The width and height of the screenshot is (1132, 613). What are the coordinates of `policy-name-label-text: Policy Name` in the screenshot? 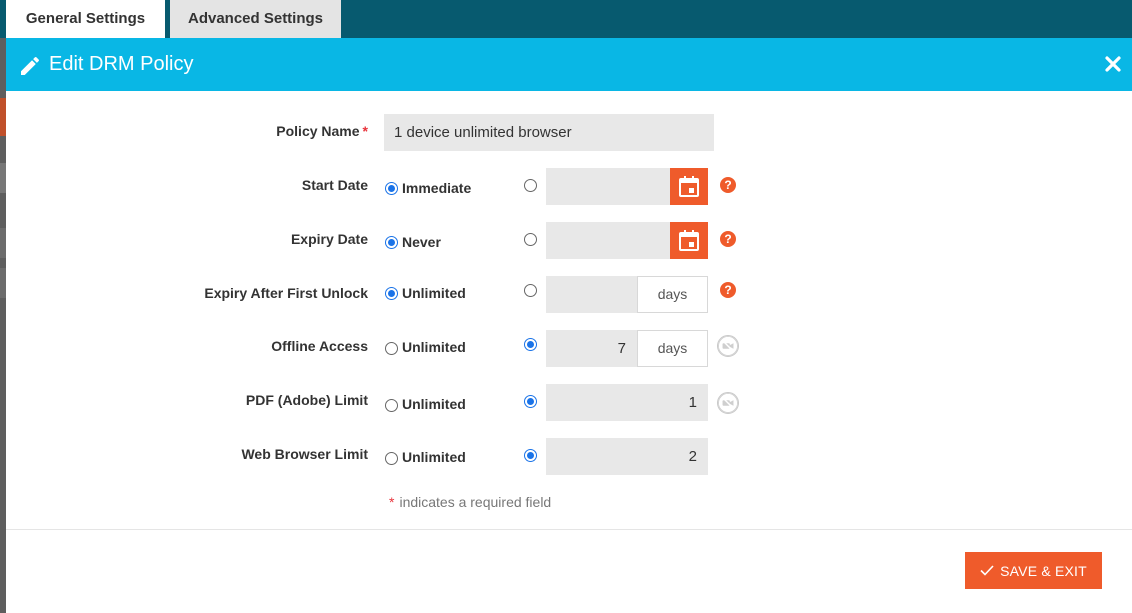 It's located at (318, 131).